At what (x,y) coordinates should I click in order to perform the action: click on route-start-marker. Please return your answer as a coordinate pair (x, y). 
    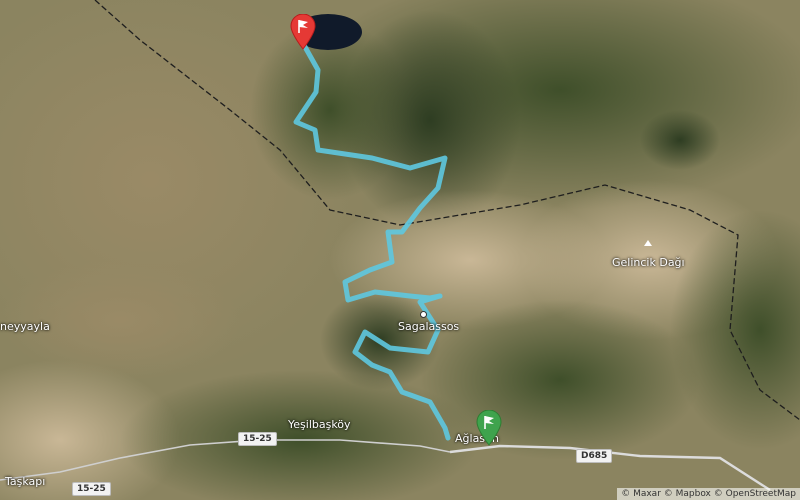
    Looking at the image, I should click on (489, 429).